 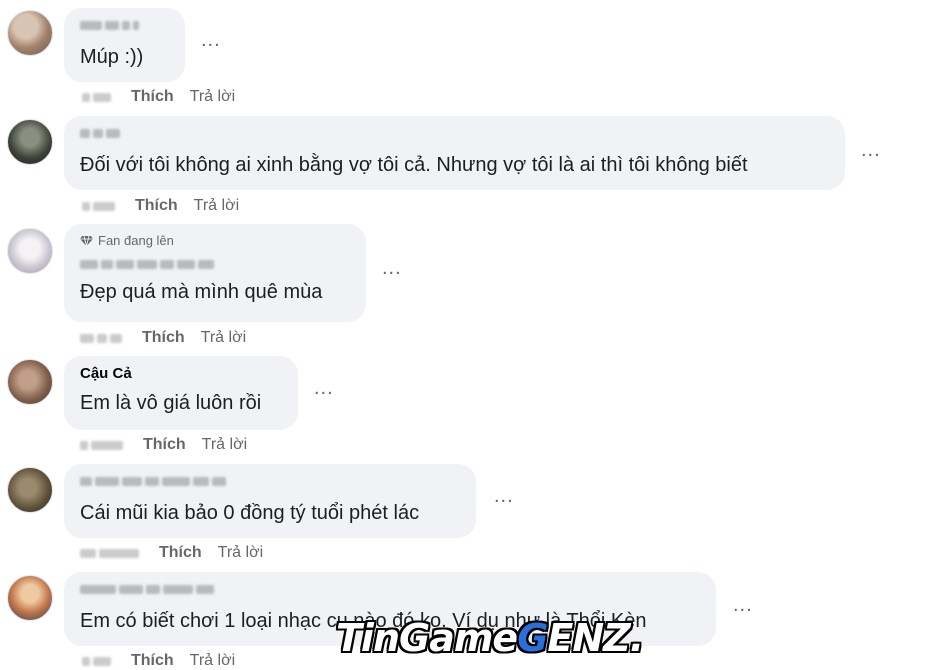 I want to click on comment-text: Em là vô giá luôn rồi, so click(x=171, y=403).